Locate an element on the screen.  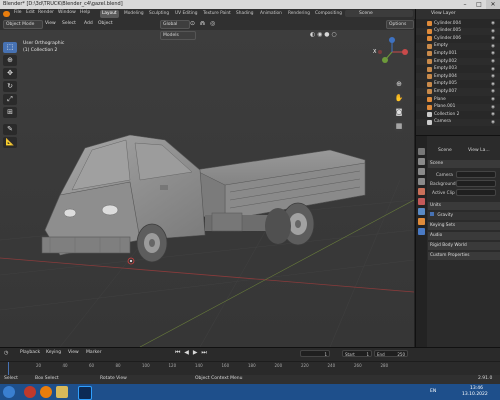
camera-view-icon: ◙ is located at coordinates (399, 112).